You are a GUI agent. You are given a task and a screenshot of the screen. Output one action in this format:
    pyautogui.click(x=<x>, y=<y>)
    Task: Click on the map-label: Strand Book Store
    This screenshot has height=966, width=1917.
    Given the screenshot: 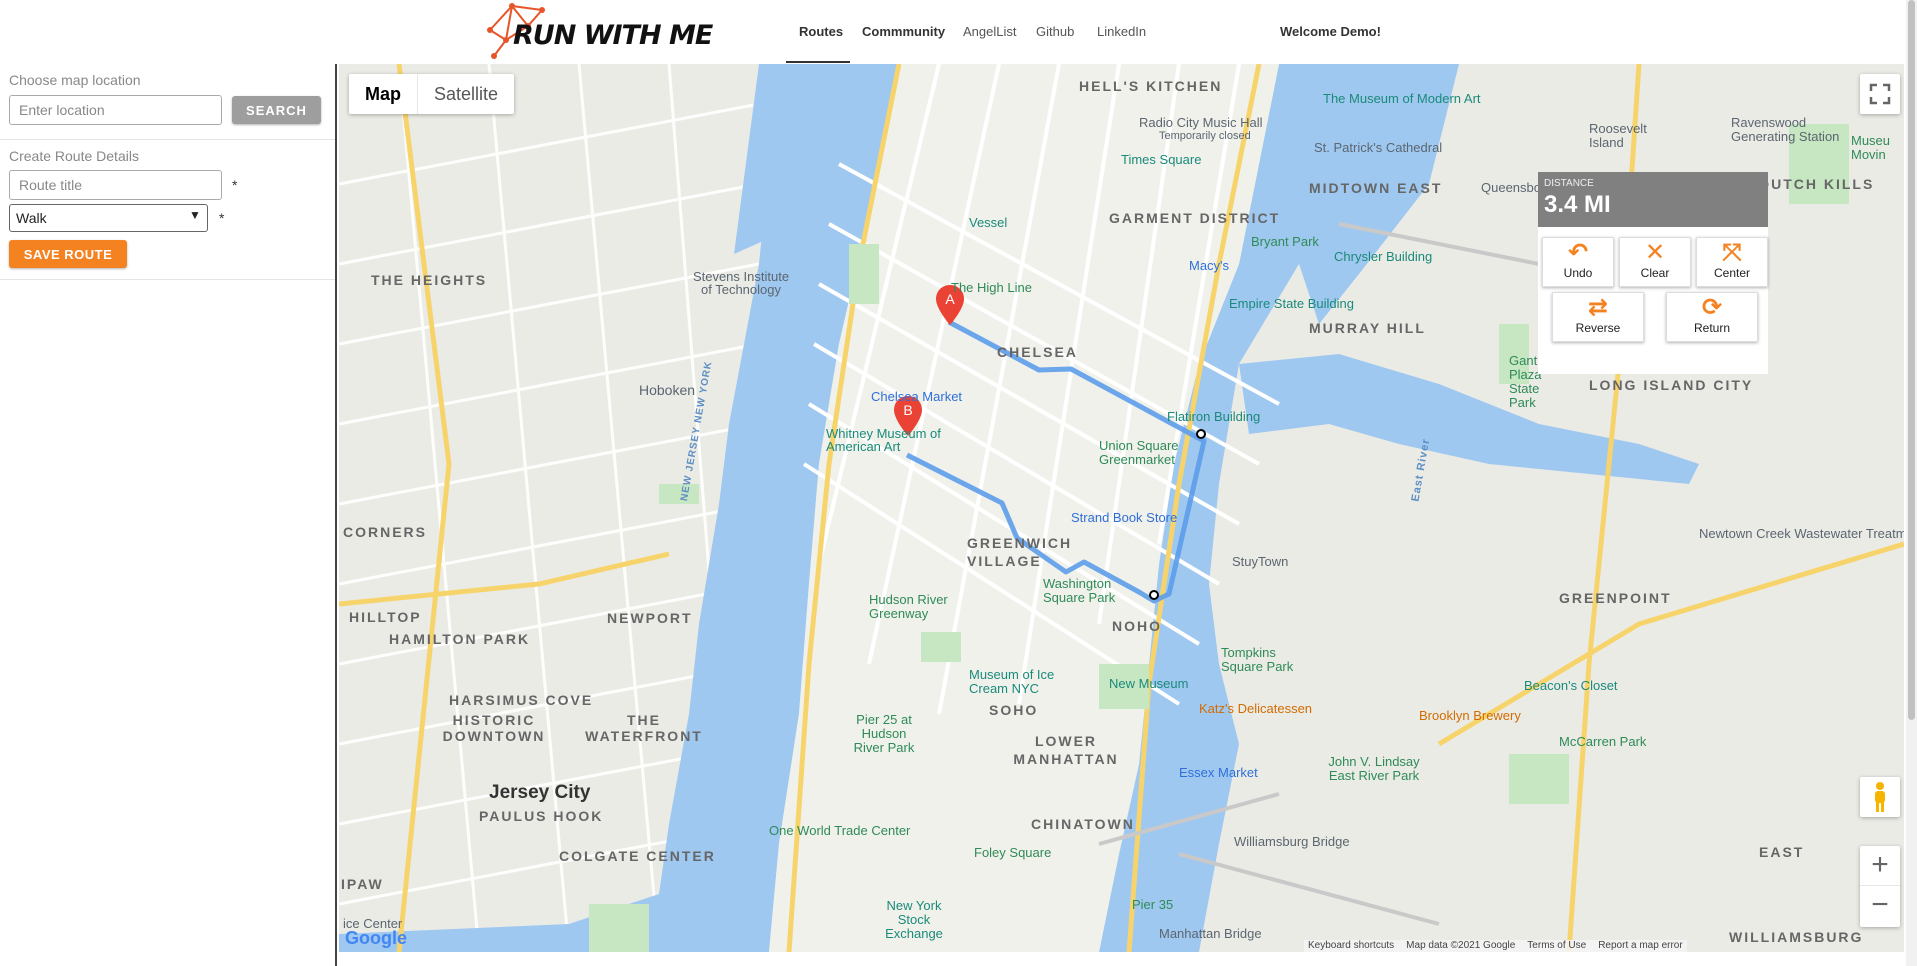 What is the action you would take?
    pyautogui.click(x=1124, y=517)
    